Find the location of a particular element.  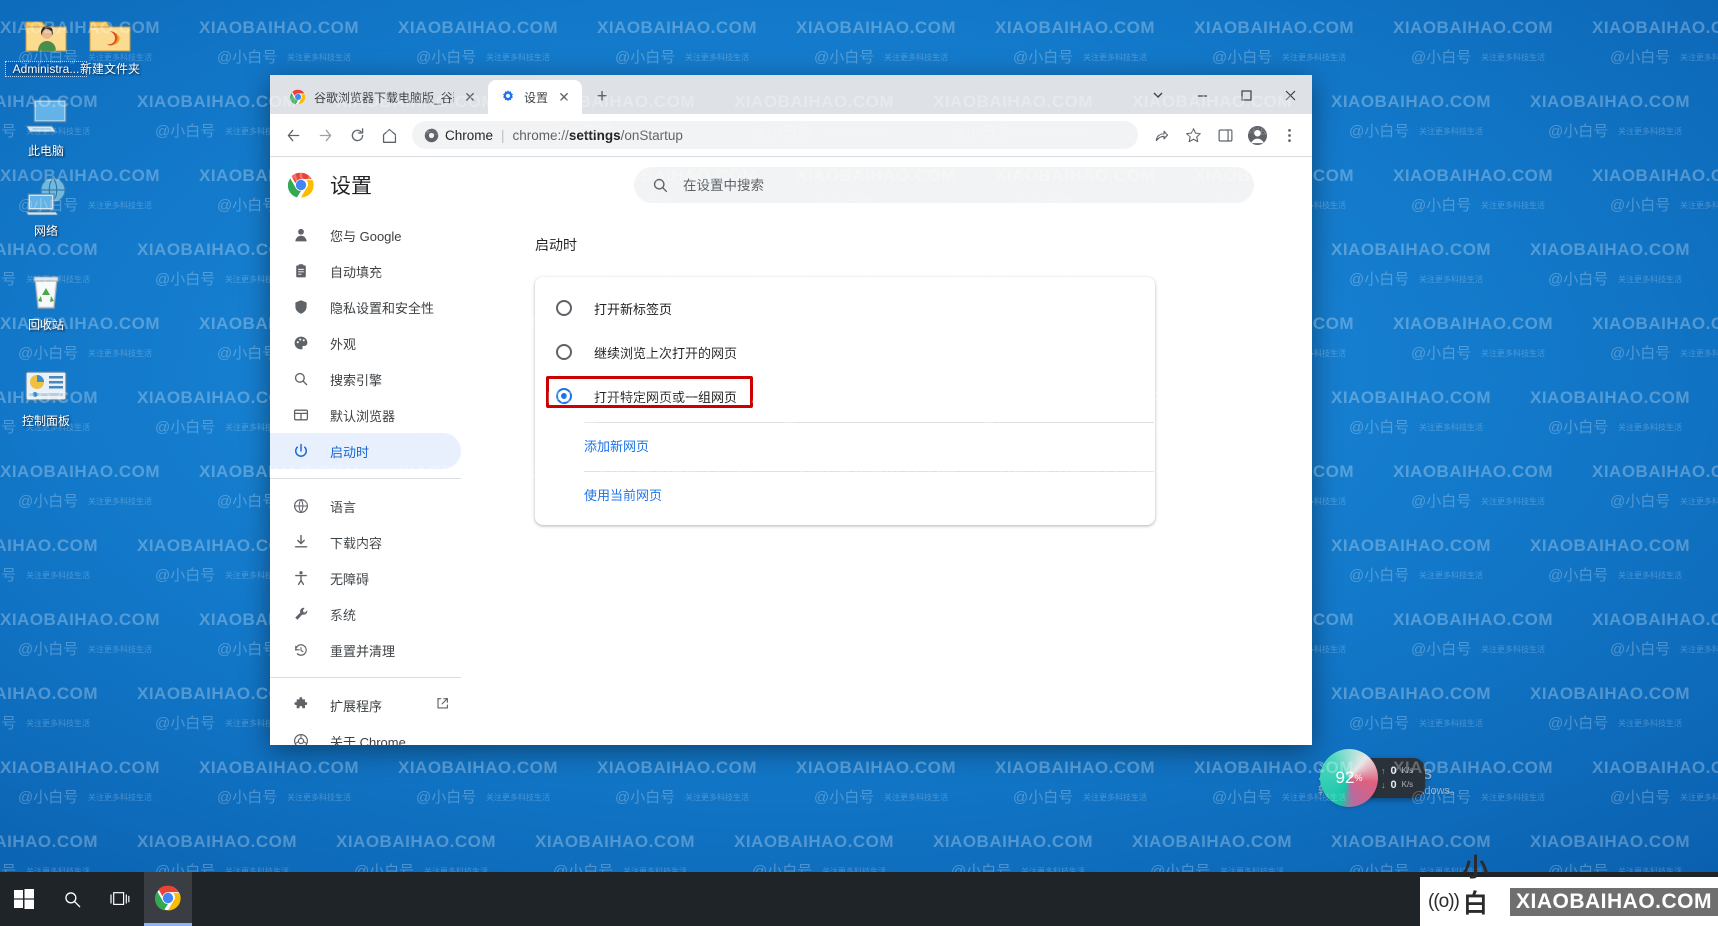

settings-search-box is located at coordinates (944, 185).